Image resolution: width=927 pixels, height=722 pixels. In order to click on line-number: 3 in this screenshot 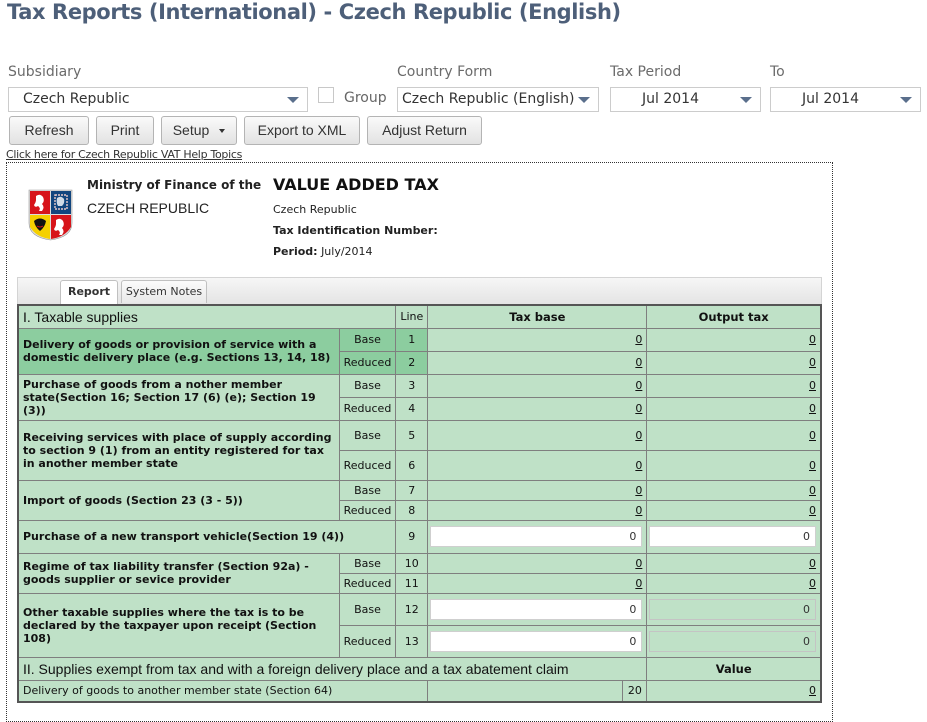, I will do `click(412, 385)`.